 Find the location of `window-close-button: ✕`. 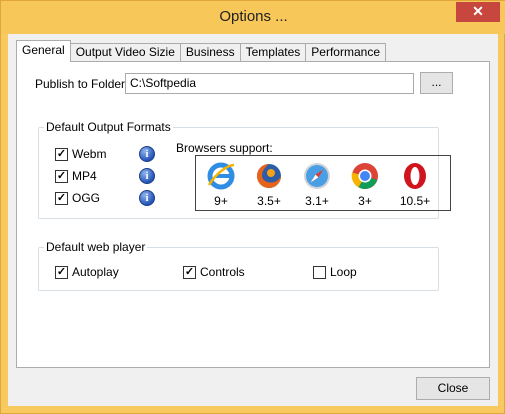

window-close-button: ✕ is located at coordinates (478, 12).